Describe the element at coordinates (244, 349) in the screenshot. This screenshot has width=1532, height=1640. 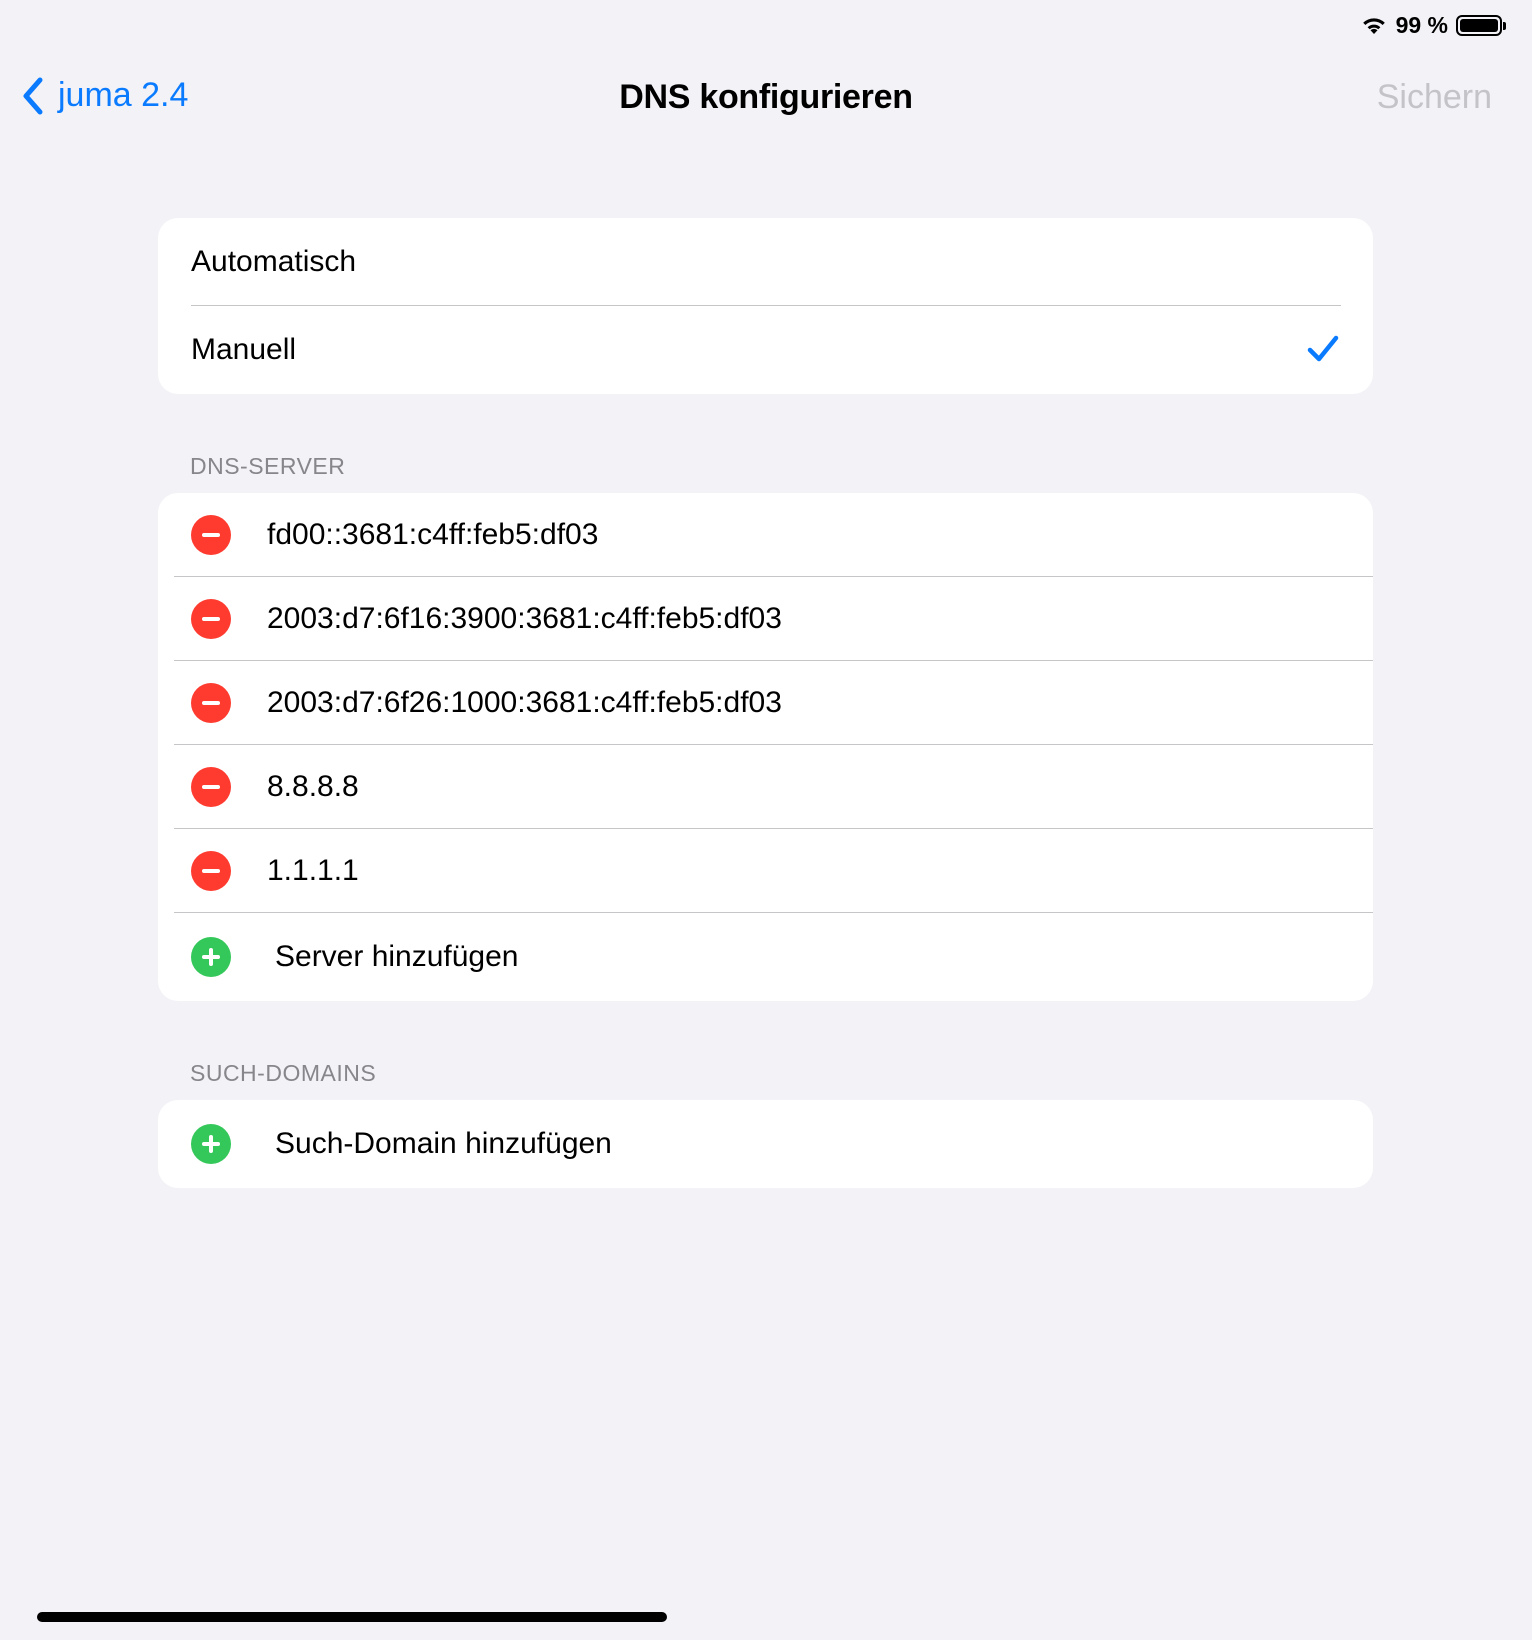
I see `mode-option-label: Manuell` at that location.